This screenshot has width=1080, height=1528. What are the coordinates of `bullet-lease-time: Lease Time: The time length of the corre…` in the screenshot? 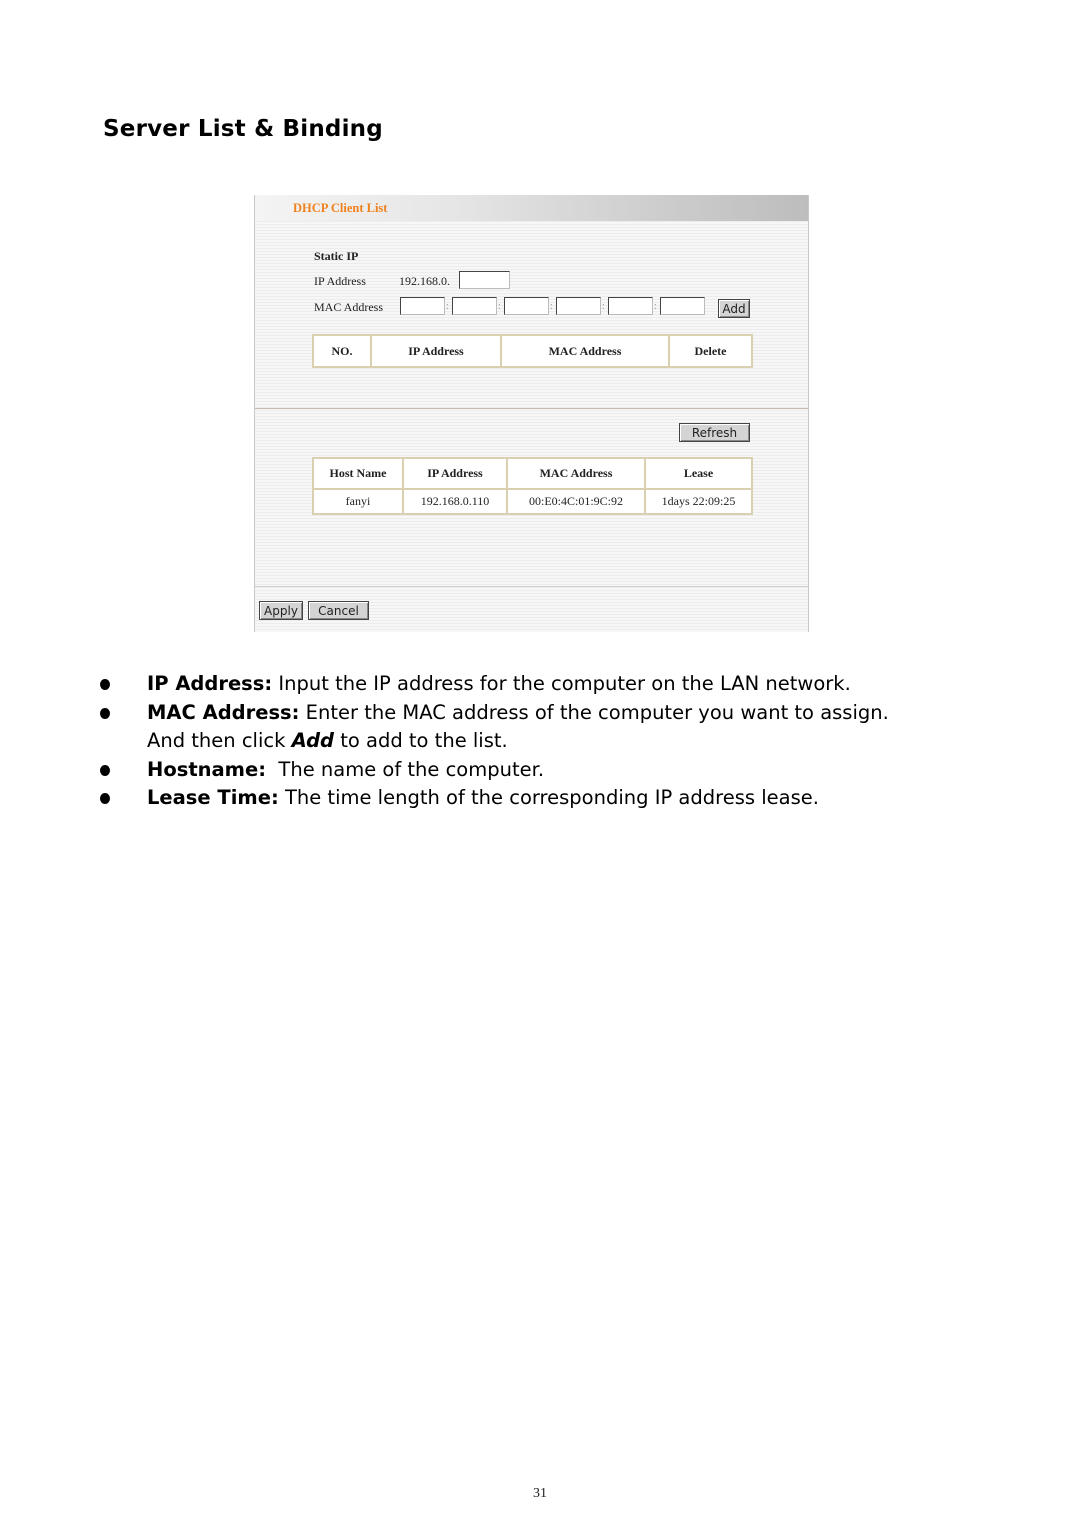 It's located at (550, 798).